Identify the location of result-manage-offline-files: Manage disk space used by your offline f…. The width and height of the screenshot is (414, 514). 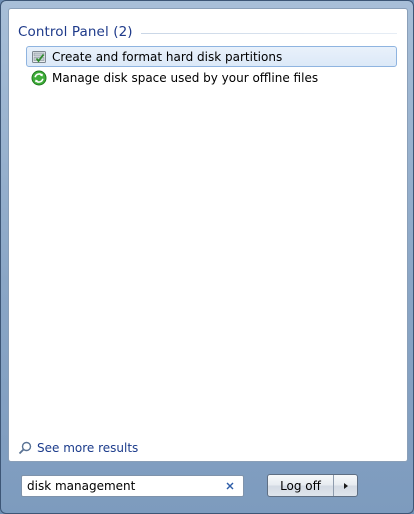
(211, 77).